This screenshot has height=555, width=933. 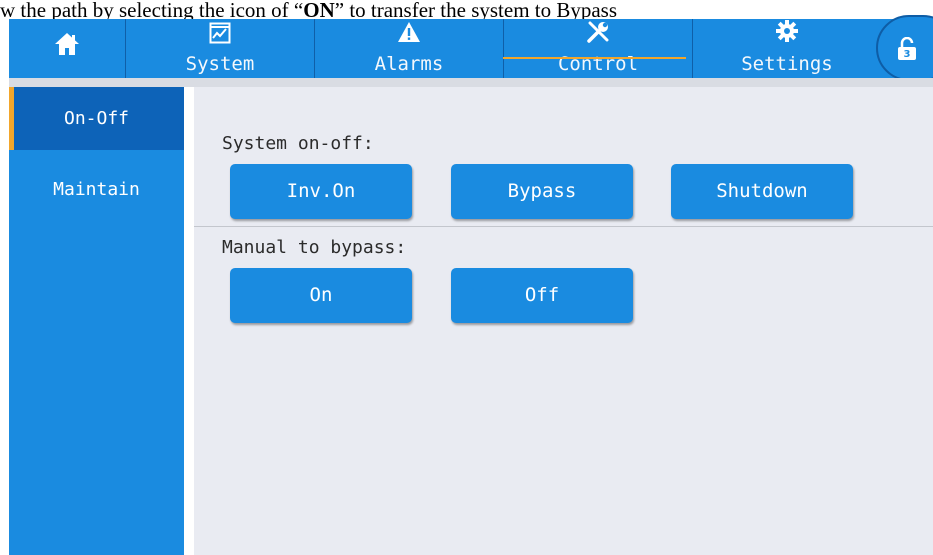 I want to click on tools-icon, so click(x=598, y=34).